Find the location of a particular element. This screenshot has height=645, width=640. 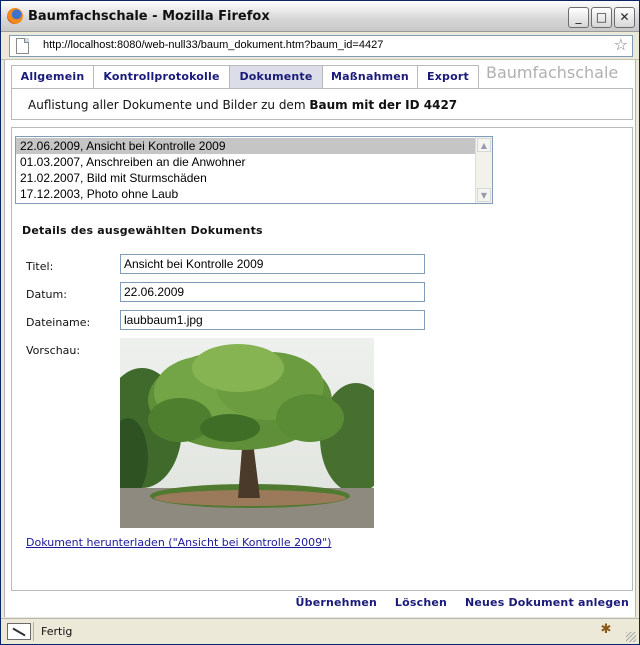

scroll-up-icon: ▲ is located at coordinates (484, 145).